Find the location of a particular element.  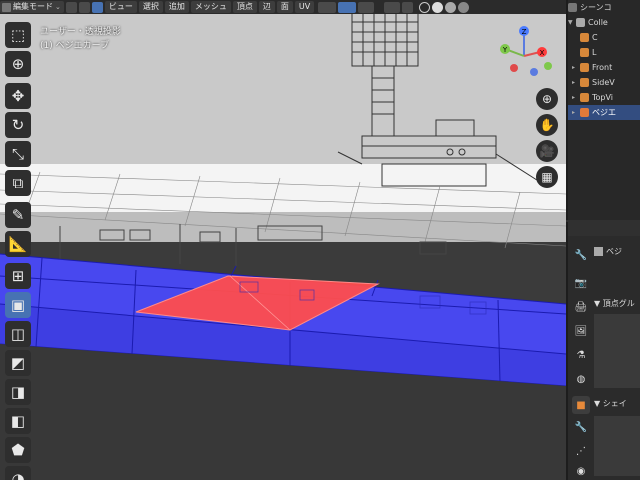

menu-select: 選択 is located at coordinates (150, 7).